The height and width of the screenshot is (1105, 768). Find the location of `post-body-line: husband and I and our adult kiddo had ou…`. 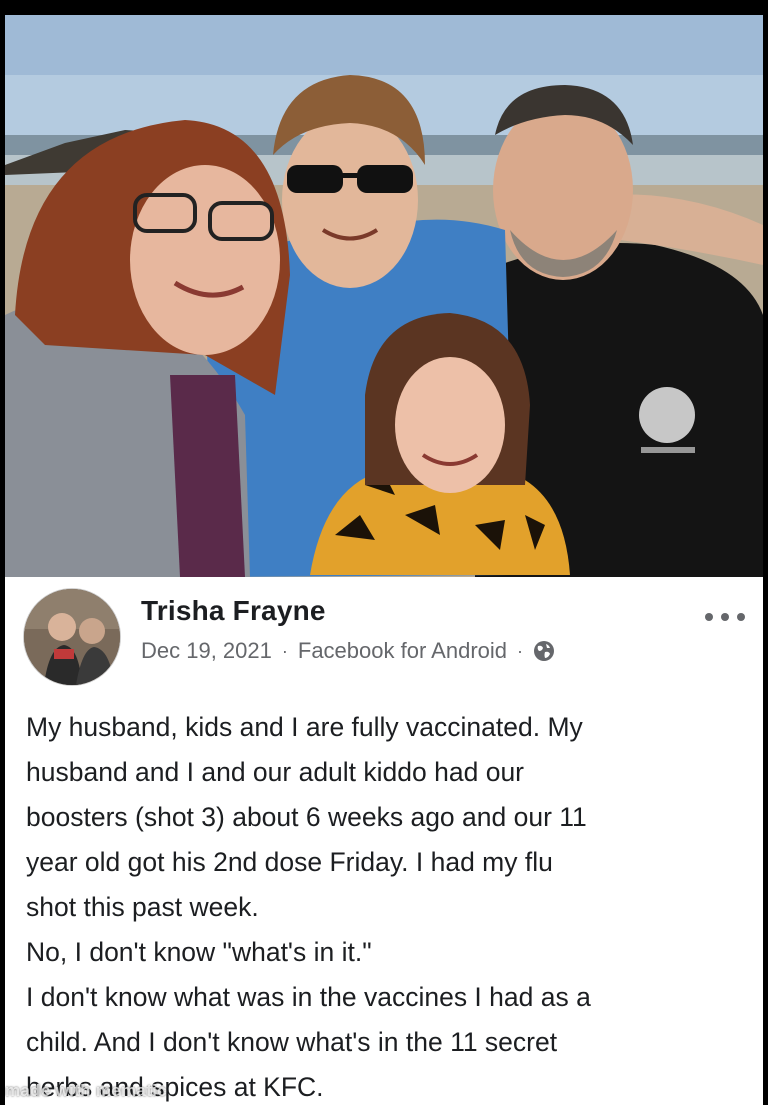

post-body-line: husband and I and our adult kiddo had ou… is located at coordinates (275, 772).